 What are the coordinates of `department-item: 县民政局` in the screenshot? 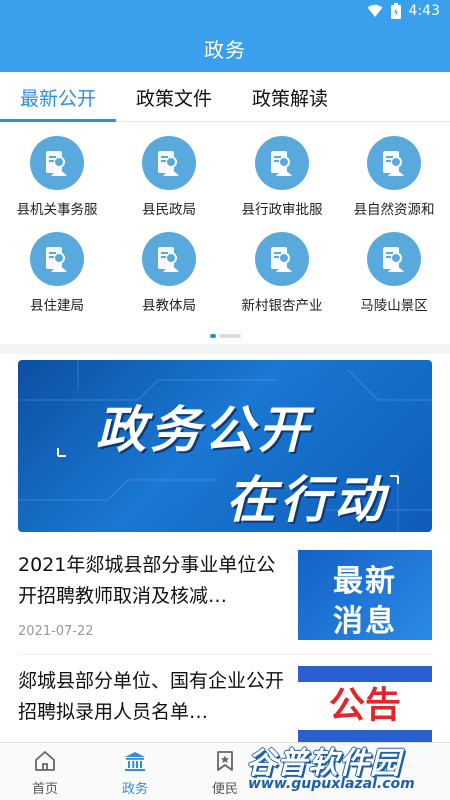 It's located at (169, 170).